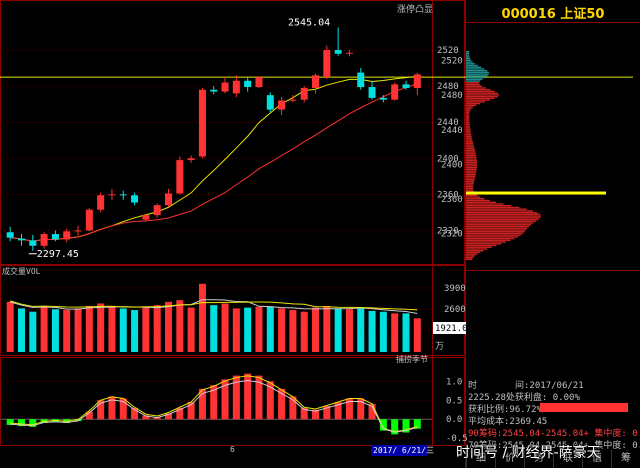 This screenshot has width=640, height=468. What do you see at coordinates (452, 165) in the screenshot?
I see `chip-tick-label: 2400` at bounding box center [452, 165].